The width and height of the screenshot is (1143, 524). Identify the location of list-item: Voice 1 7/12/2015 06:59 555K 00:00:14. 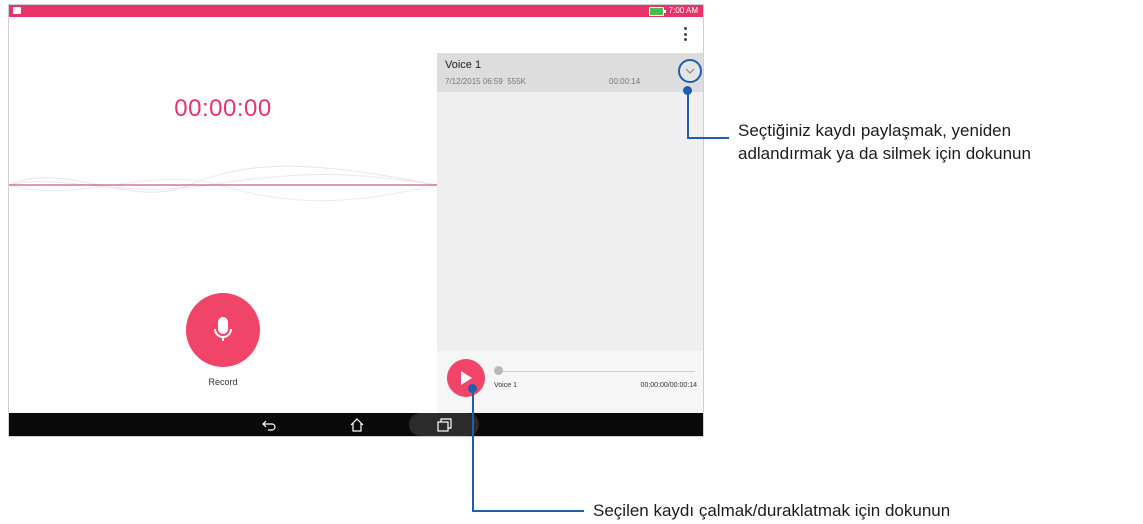
(570, 72).